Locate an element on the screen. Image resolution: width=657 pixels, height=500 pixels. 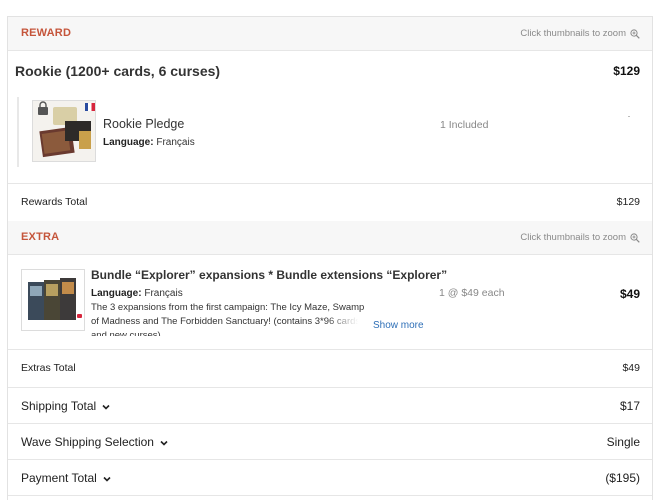
reward-zoom-hint: Click thumbnails to zoom is located at coordinates (580, 33).